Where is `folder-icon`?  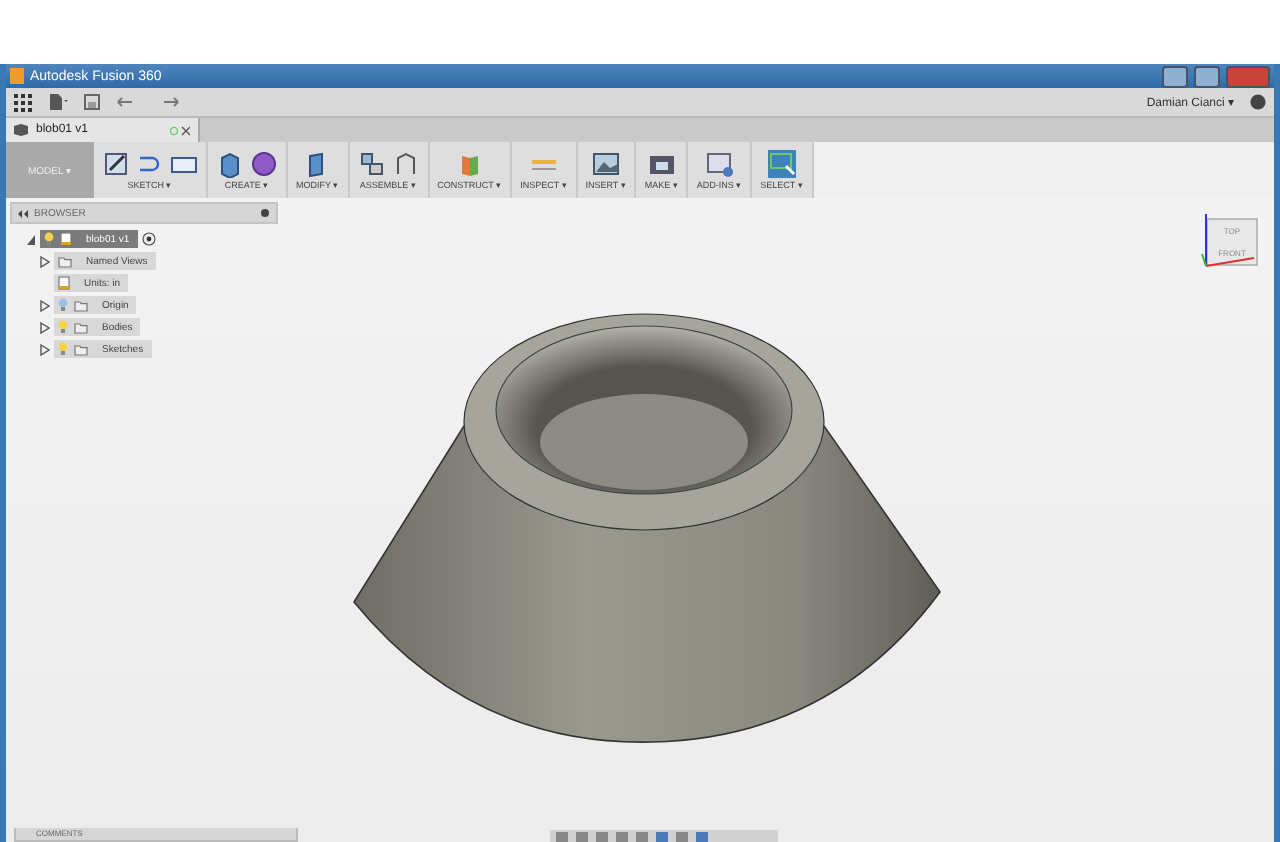 folder-icon is located at coordinates (65, 261).